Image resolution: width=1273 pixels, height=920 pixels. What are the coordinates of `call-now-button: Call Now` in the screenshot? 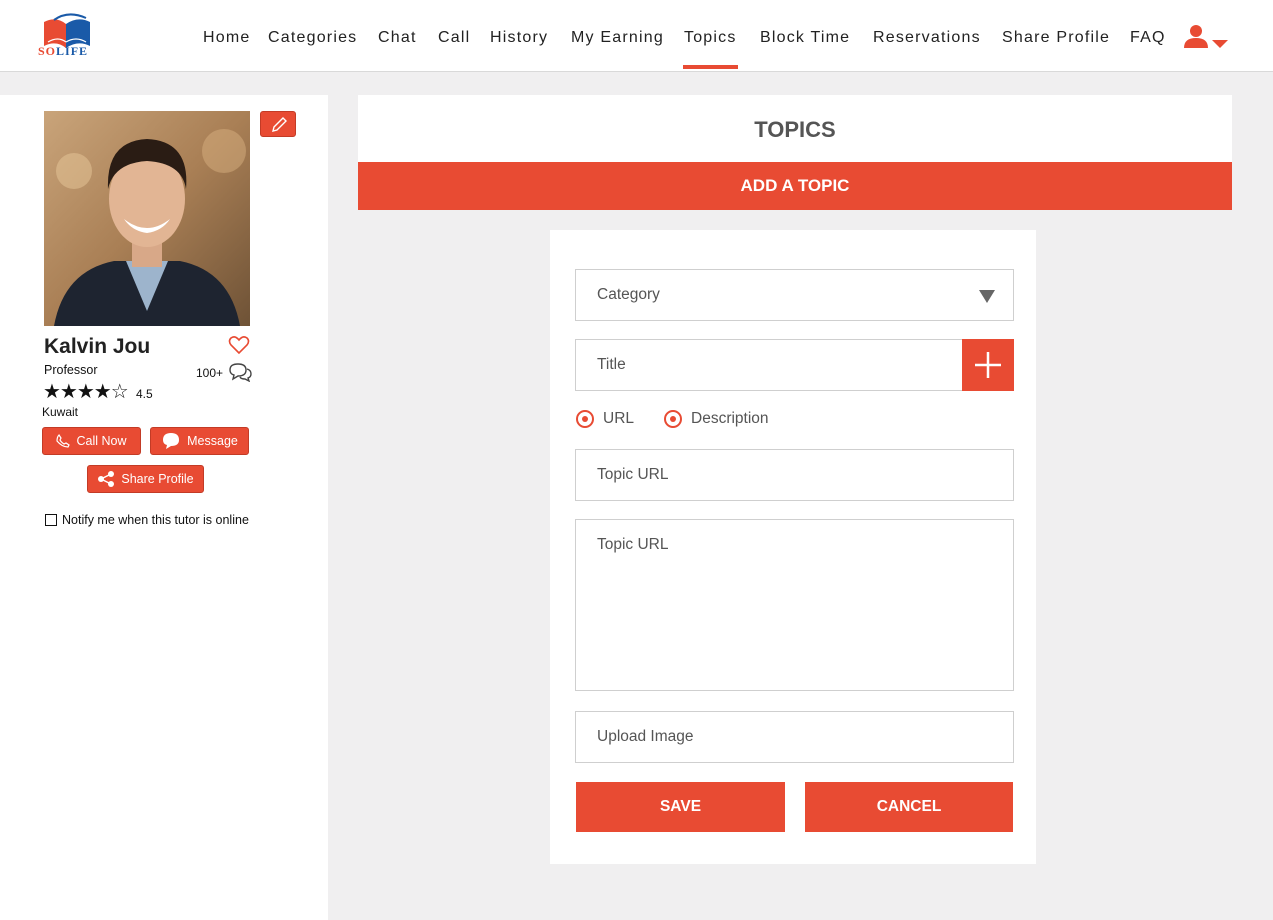 It's located at (91, 441).